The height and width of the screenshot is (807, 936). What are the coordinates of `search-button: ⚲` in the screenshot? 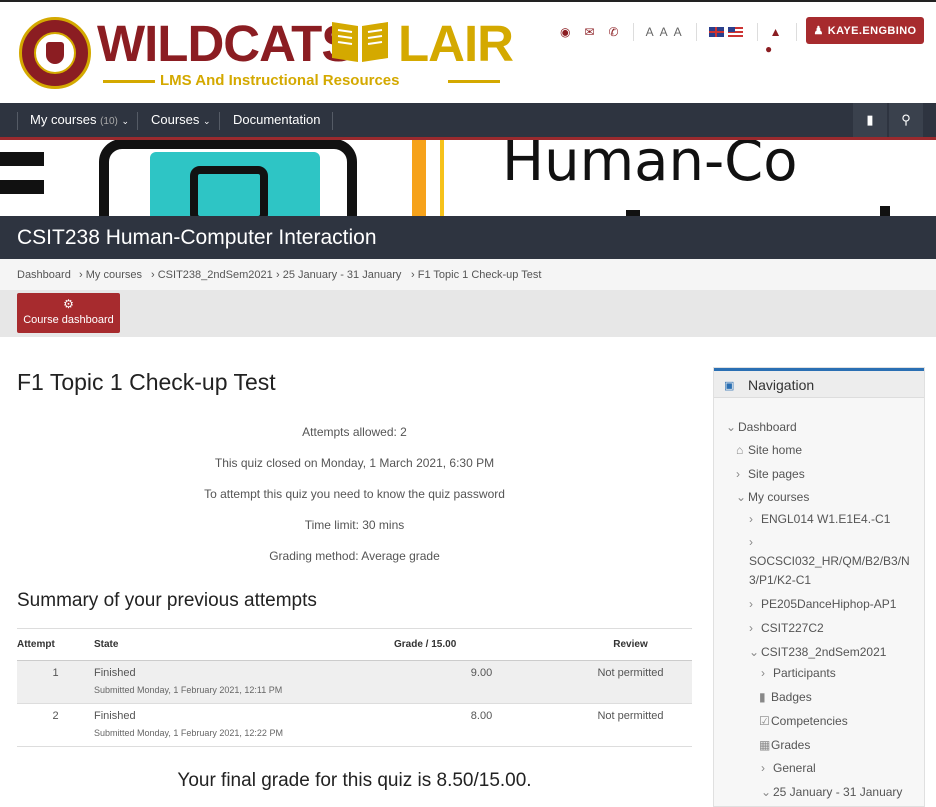 It's located at (906, 120).